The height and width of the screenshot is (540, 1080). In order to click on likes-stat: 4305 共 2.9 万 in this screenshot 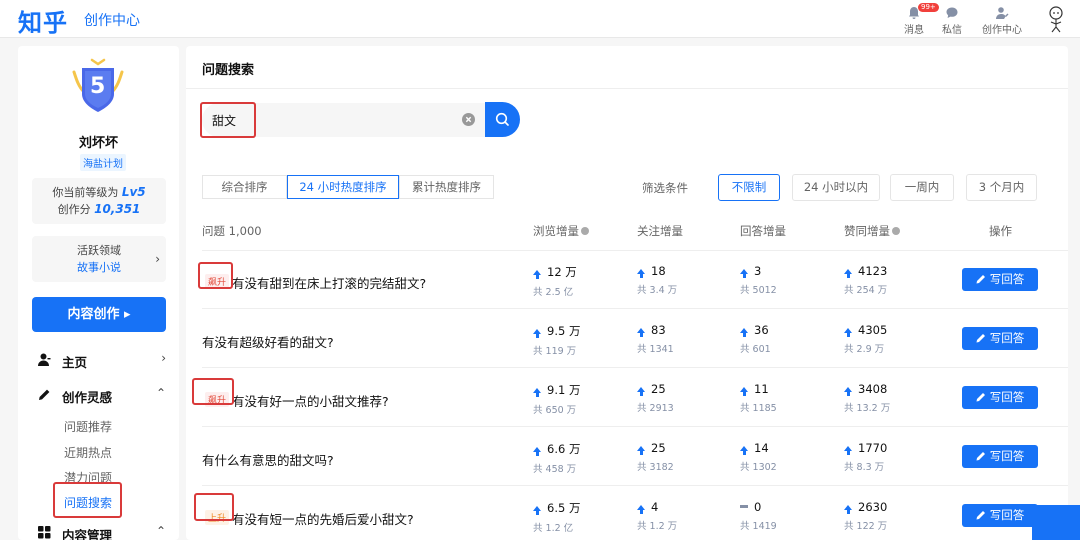, I will do `click(865, 339)`.